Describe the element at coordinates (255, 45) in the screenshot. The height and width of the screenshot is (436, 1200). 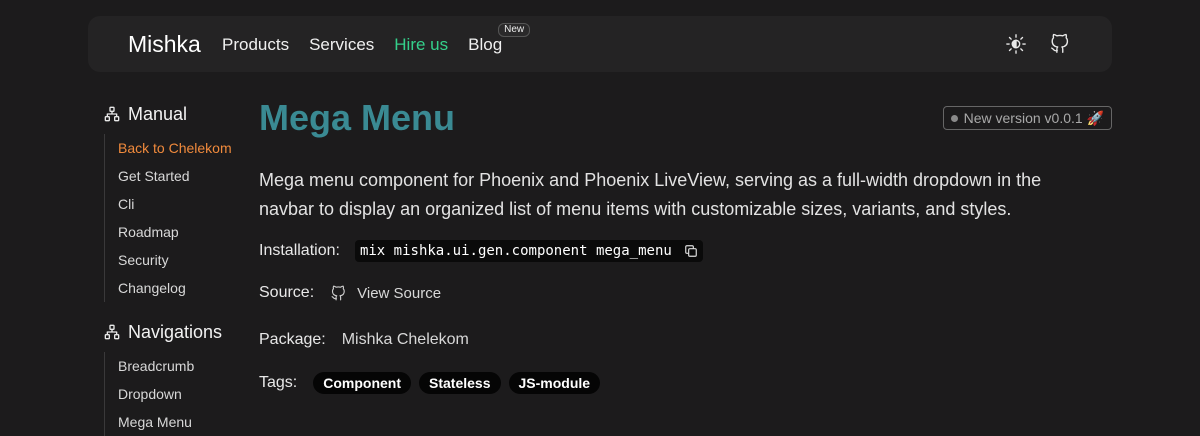
I see `nav-products: Products` at that location.